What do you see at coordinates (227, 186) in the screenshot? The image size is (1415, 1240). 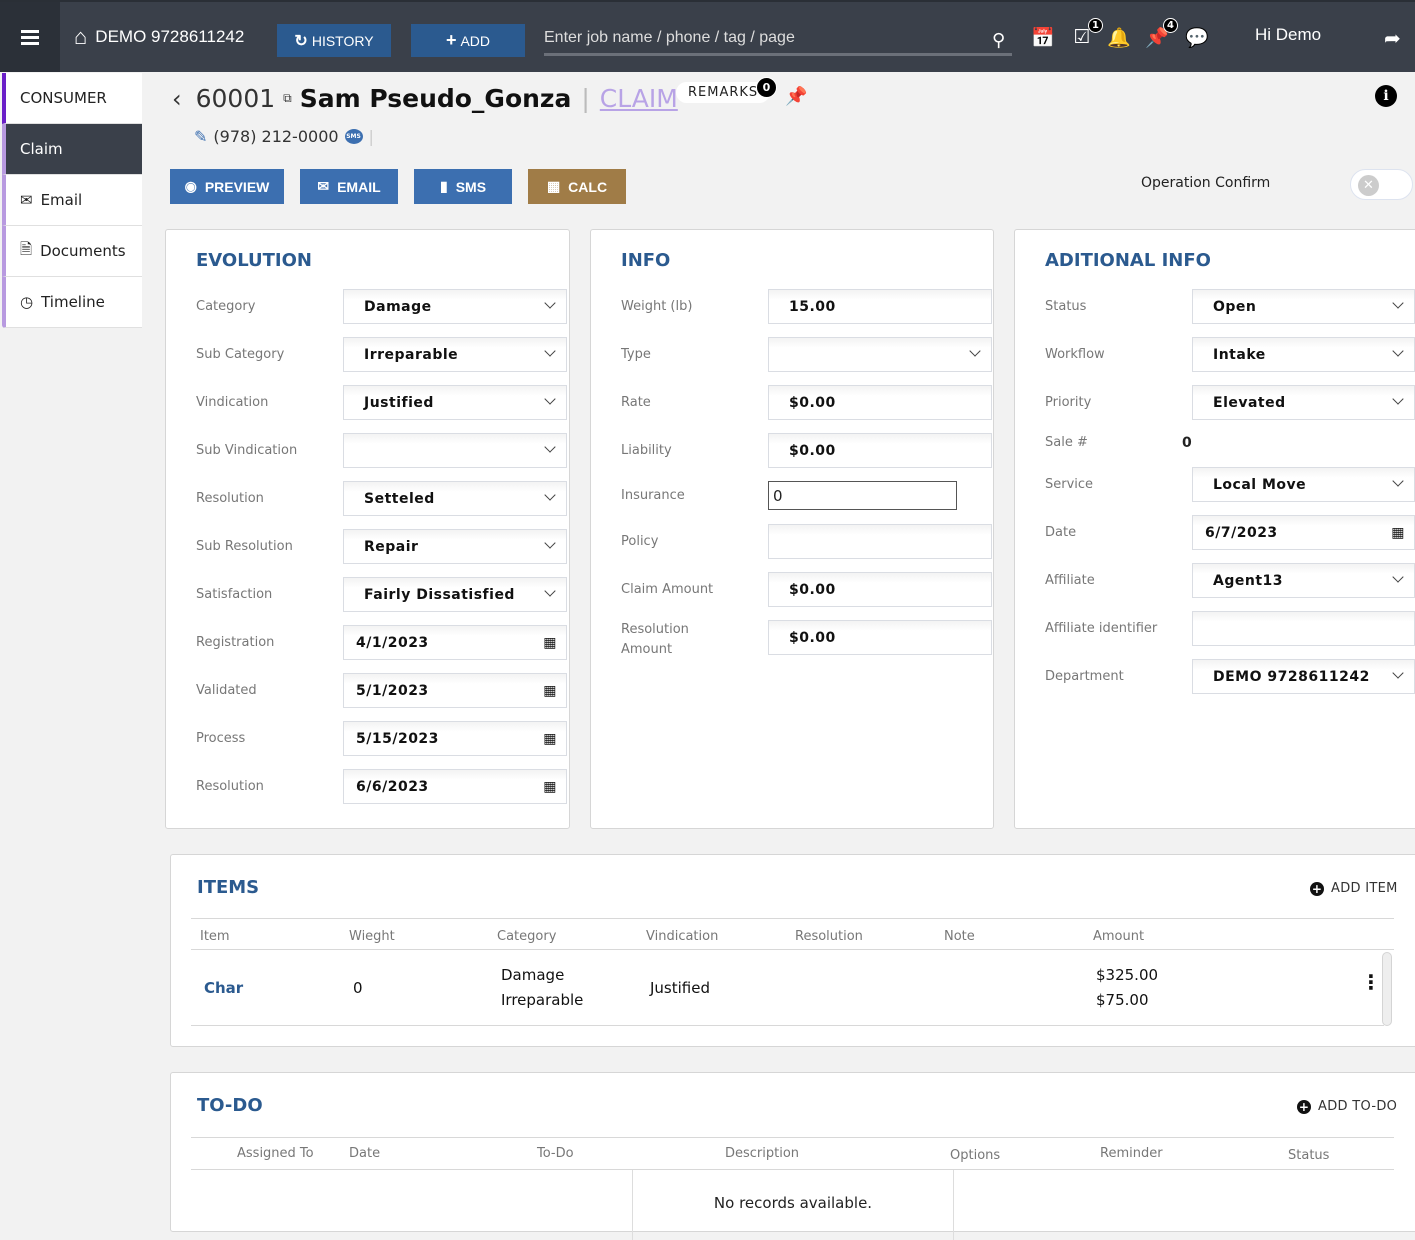 I see `preview-button: ◉ PREVIEW` at bounding box center [227, 186].